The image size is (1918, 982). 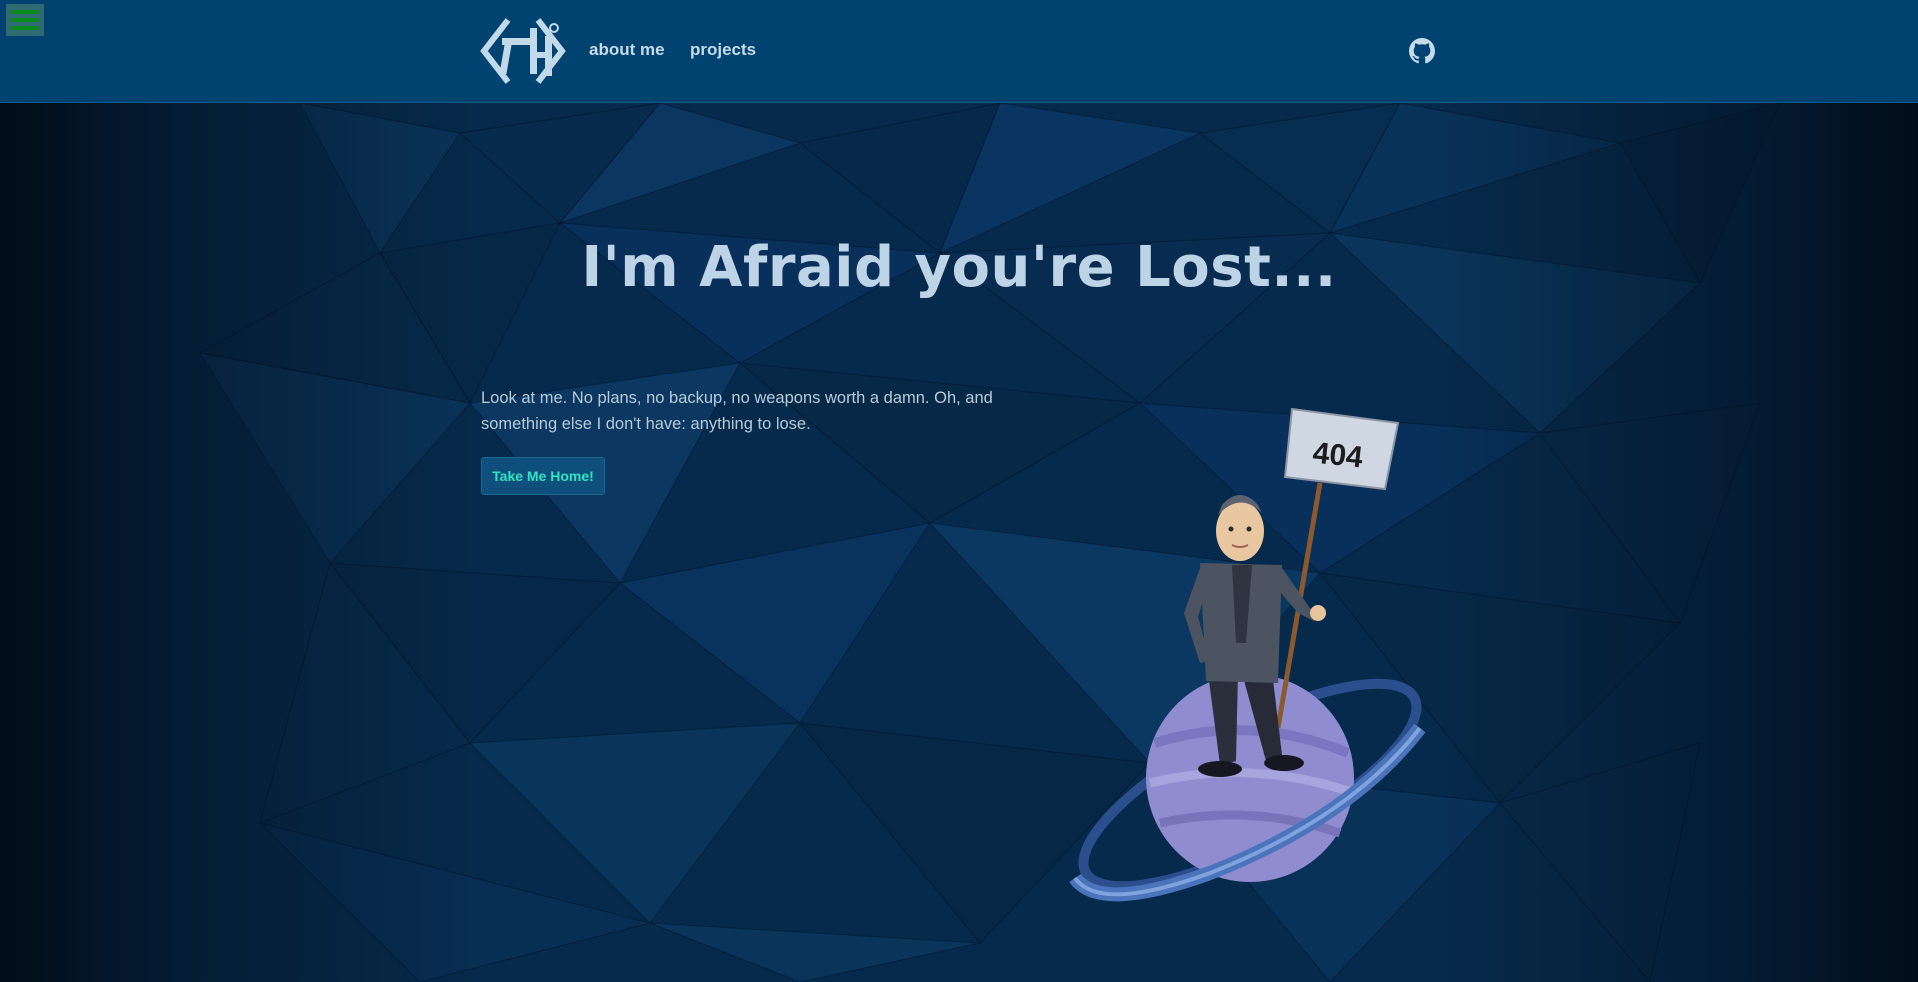 What do you see at coordinates (627, 50) in the screenshot?
I see `nav-about-me-link: about me` at bounding box center [627, 50].